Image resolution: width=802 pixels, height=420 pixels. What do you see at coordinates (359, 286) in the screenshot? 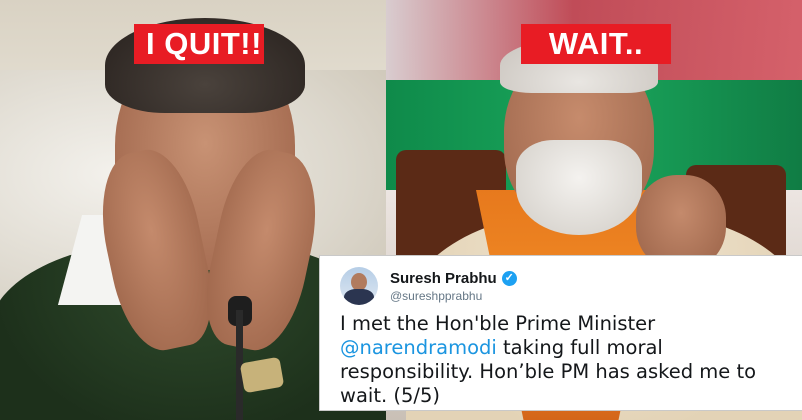
I see `avatar` at bounding box center [359, 286].